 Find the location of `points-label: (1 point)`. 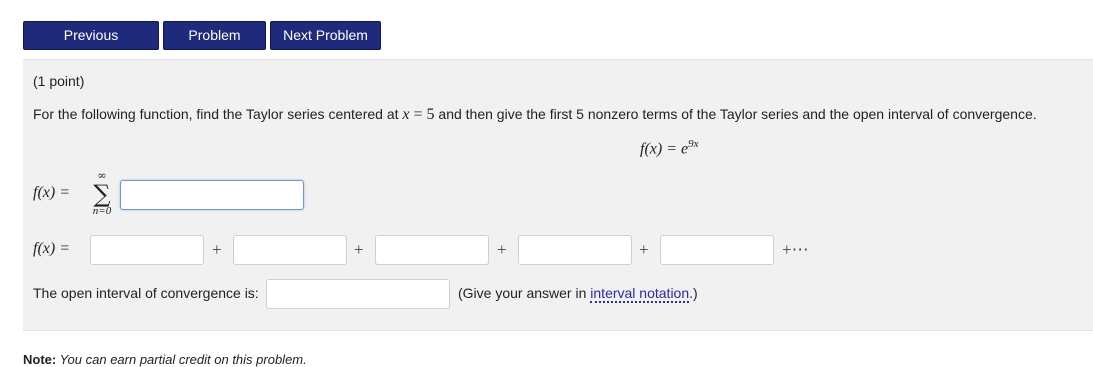

points-label: (1 point) is located at coordinates (59, 81).